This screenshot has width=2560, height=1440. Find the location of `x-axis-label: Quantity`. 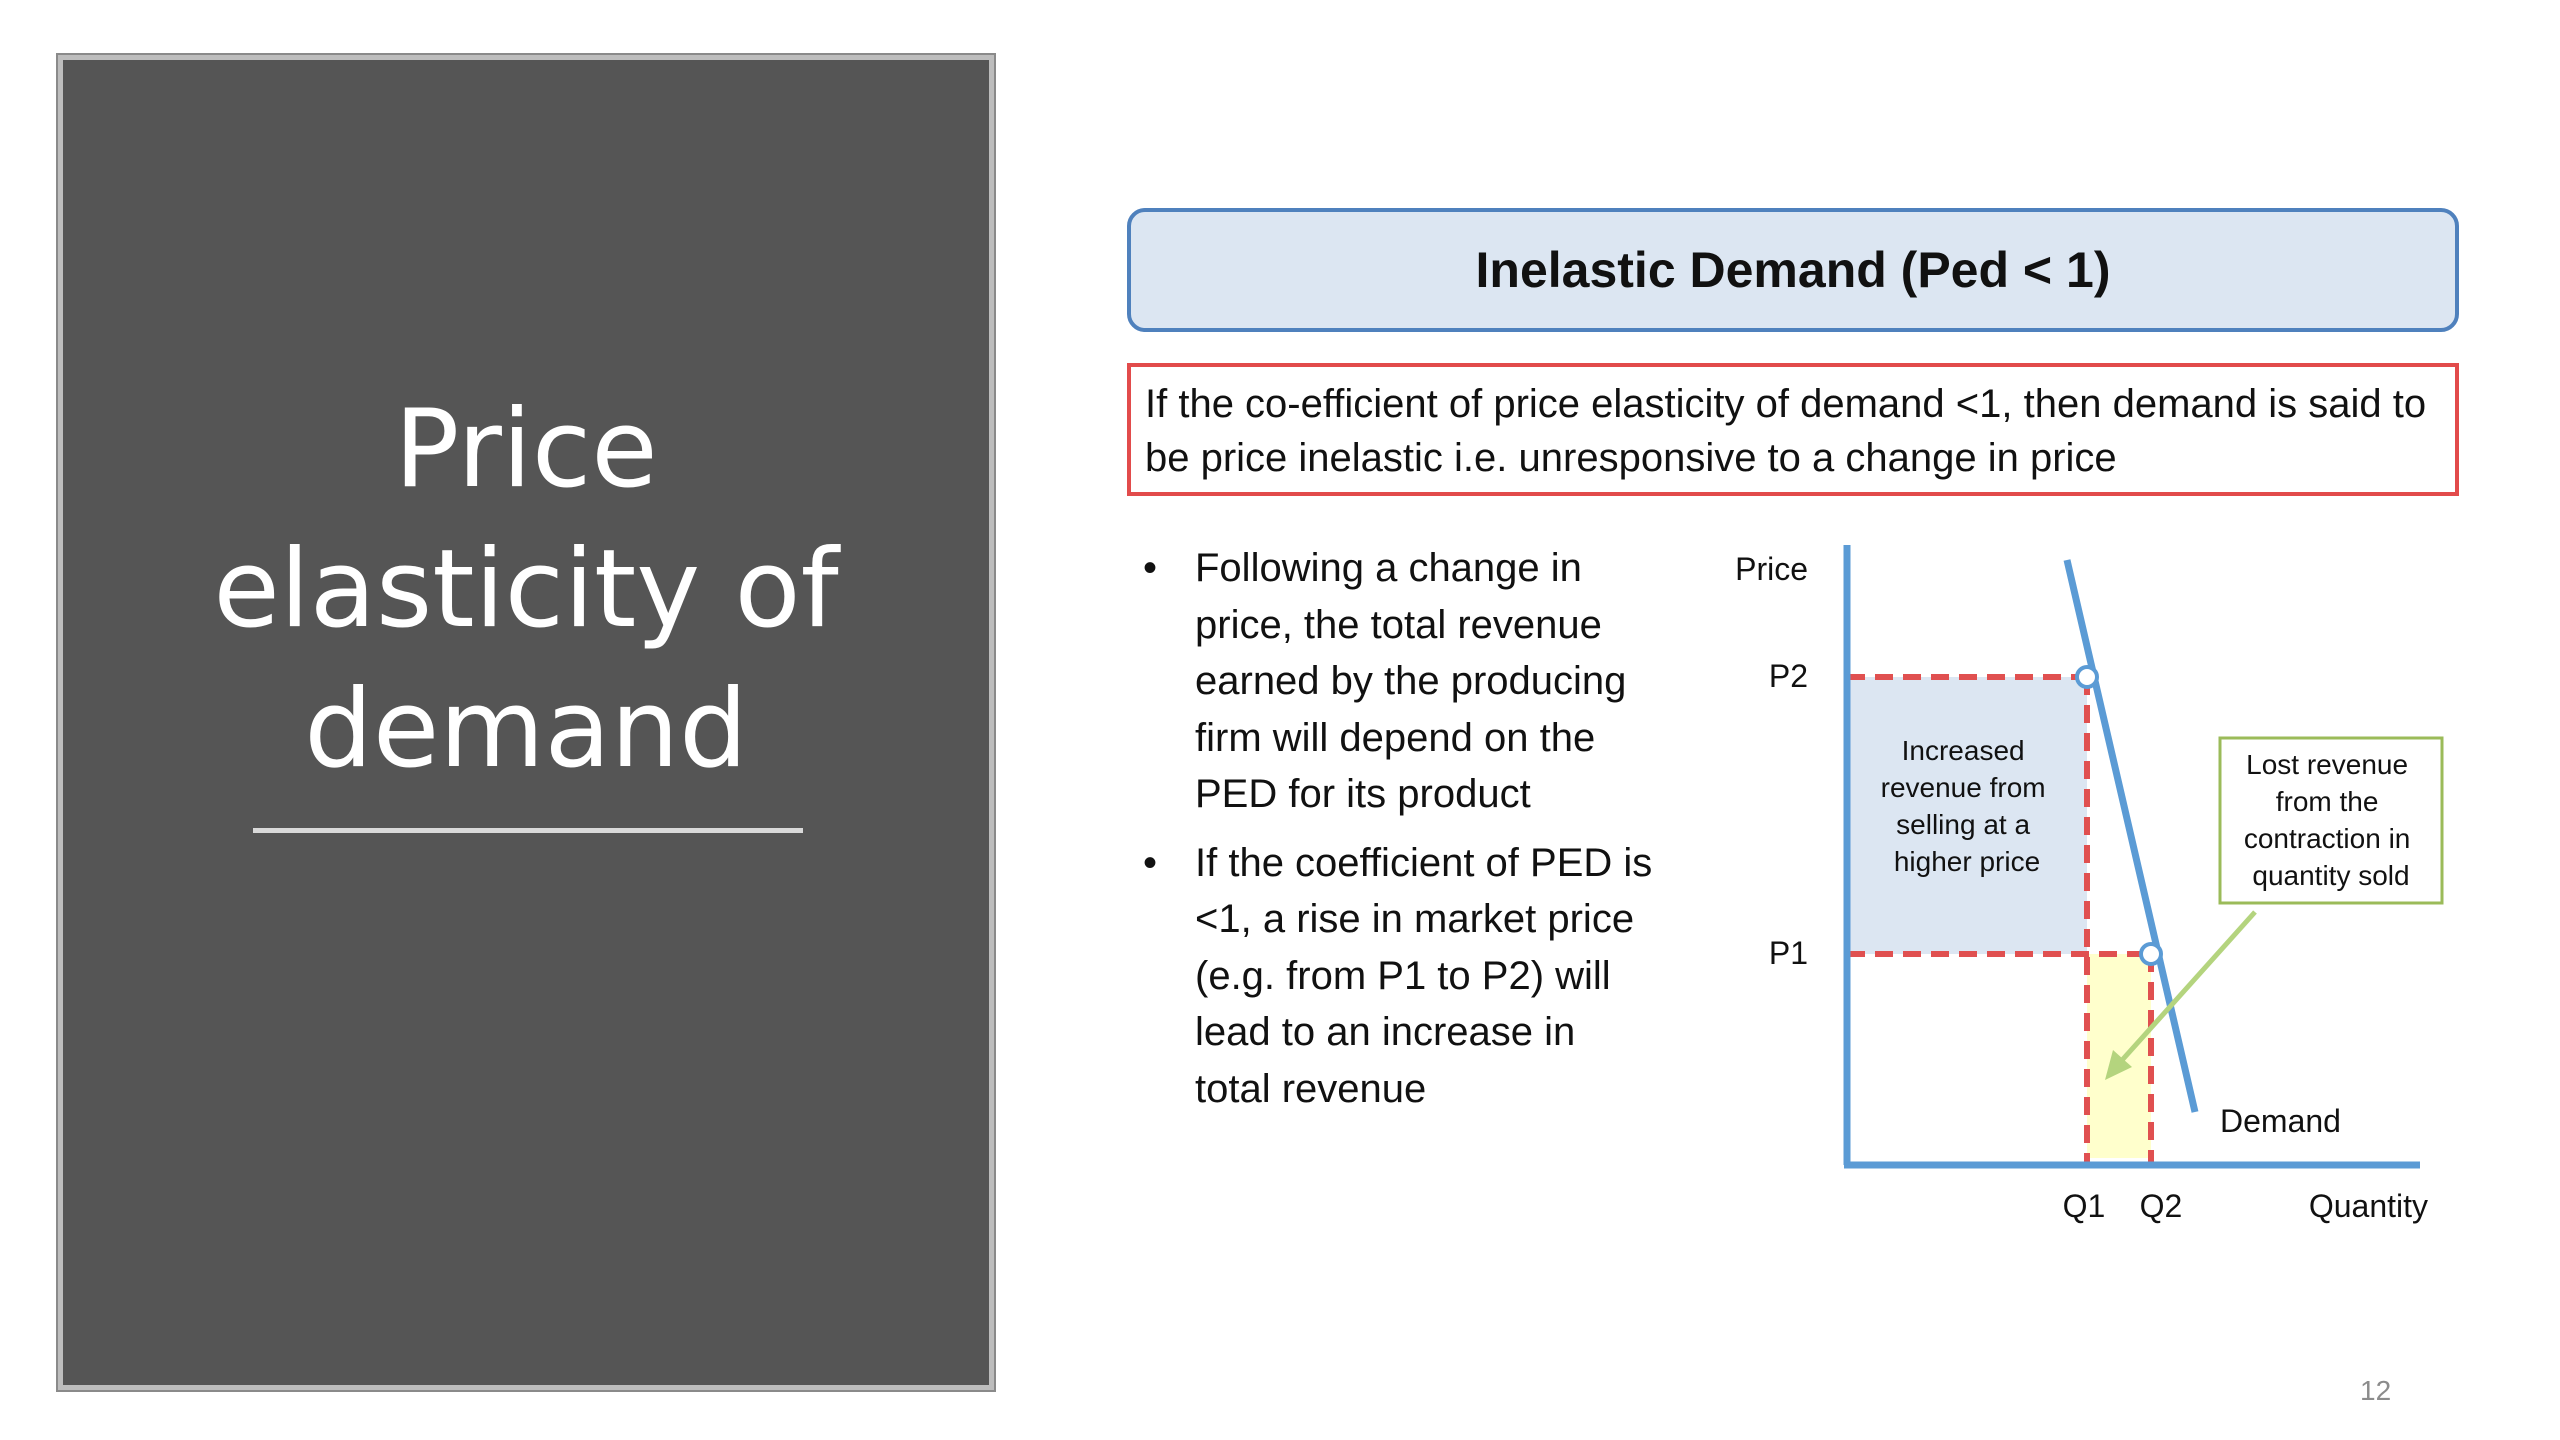

x-axis-label: Quantity is located at coordinates (2368, 1206).